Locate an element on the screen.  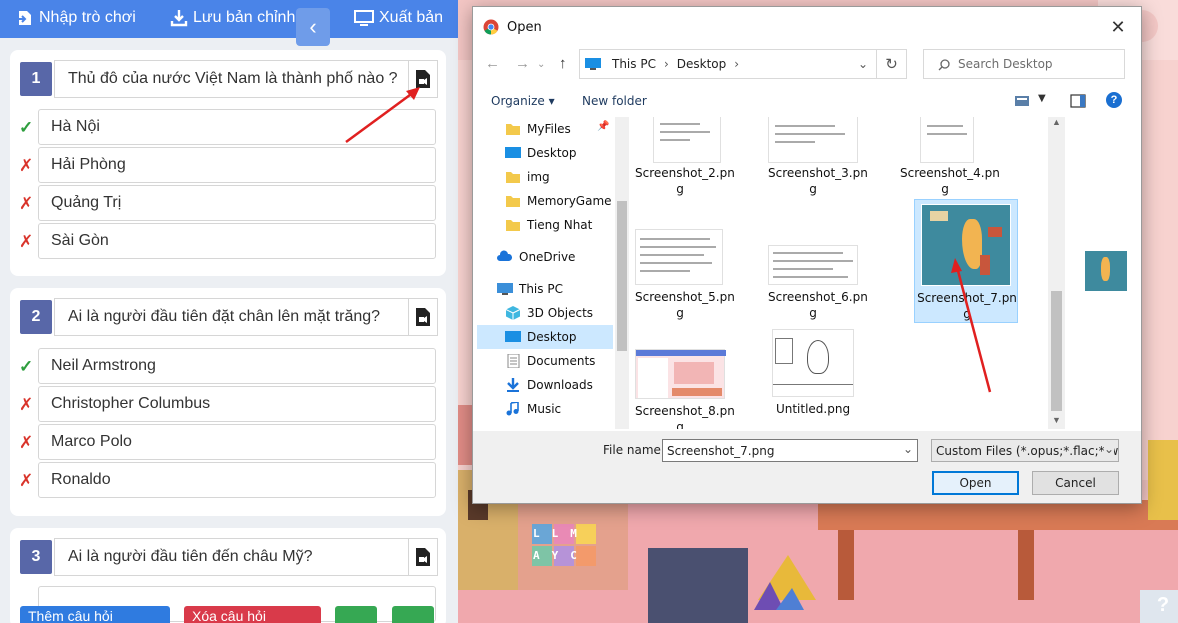
file-item: Screenshot_8.pn g is located at coordinates (685, 389).